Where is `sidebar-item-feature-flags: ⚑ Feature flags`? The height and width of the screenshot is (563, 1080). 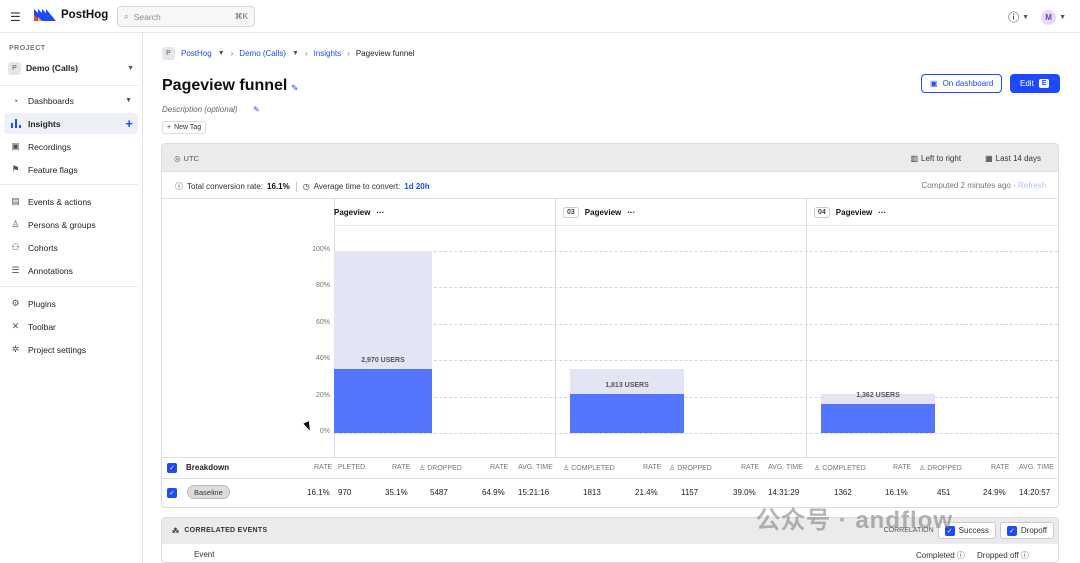 sidebar-item-feature-flags: ⚑ Feature flags is located at coordinates (71, 169).